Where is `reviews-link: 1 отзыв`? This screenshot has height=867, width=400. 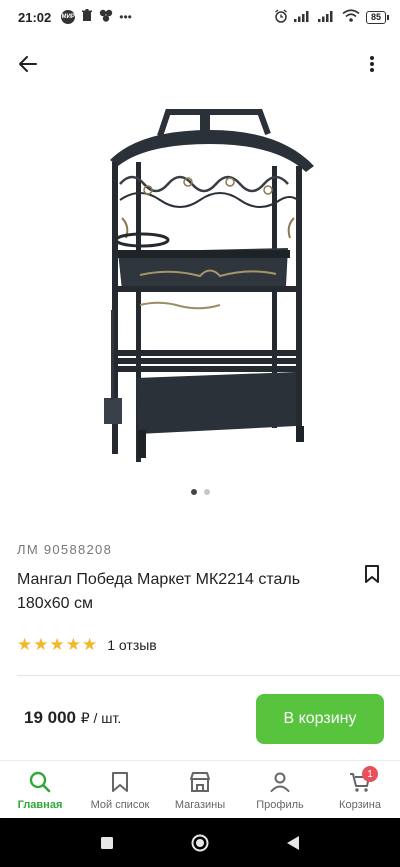
reviews-link: 1 отзыв is located at coordinates (132, 645).